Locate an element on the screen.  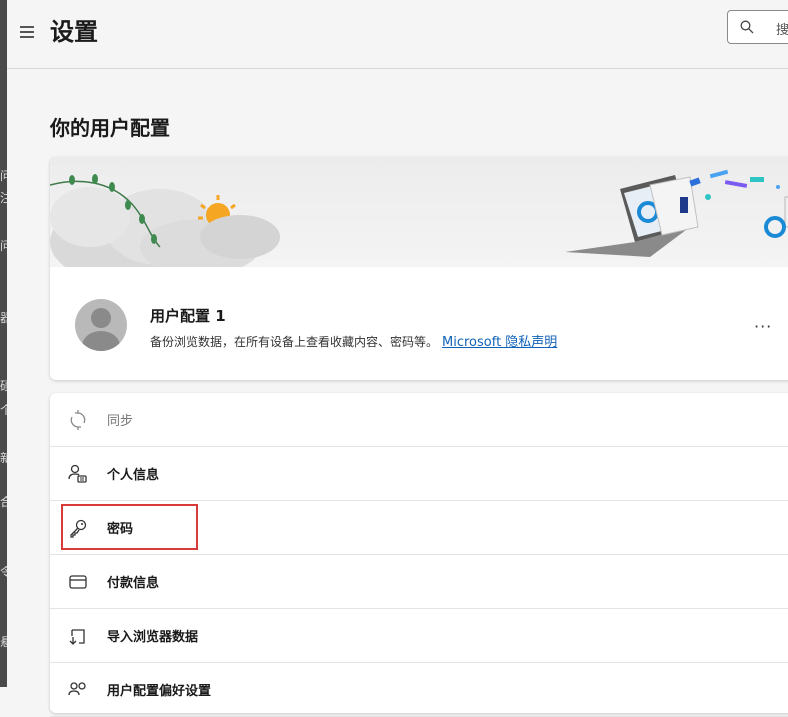
edge-glyph: 注 is located at coordinates (3, 198).